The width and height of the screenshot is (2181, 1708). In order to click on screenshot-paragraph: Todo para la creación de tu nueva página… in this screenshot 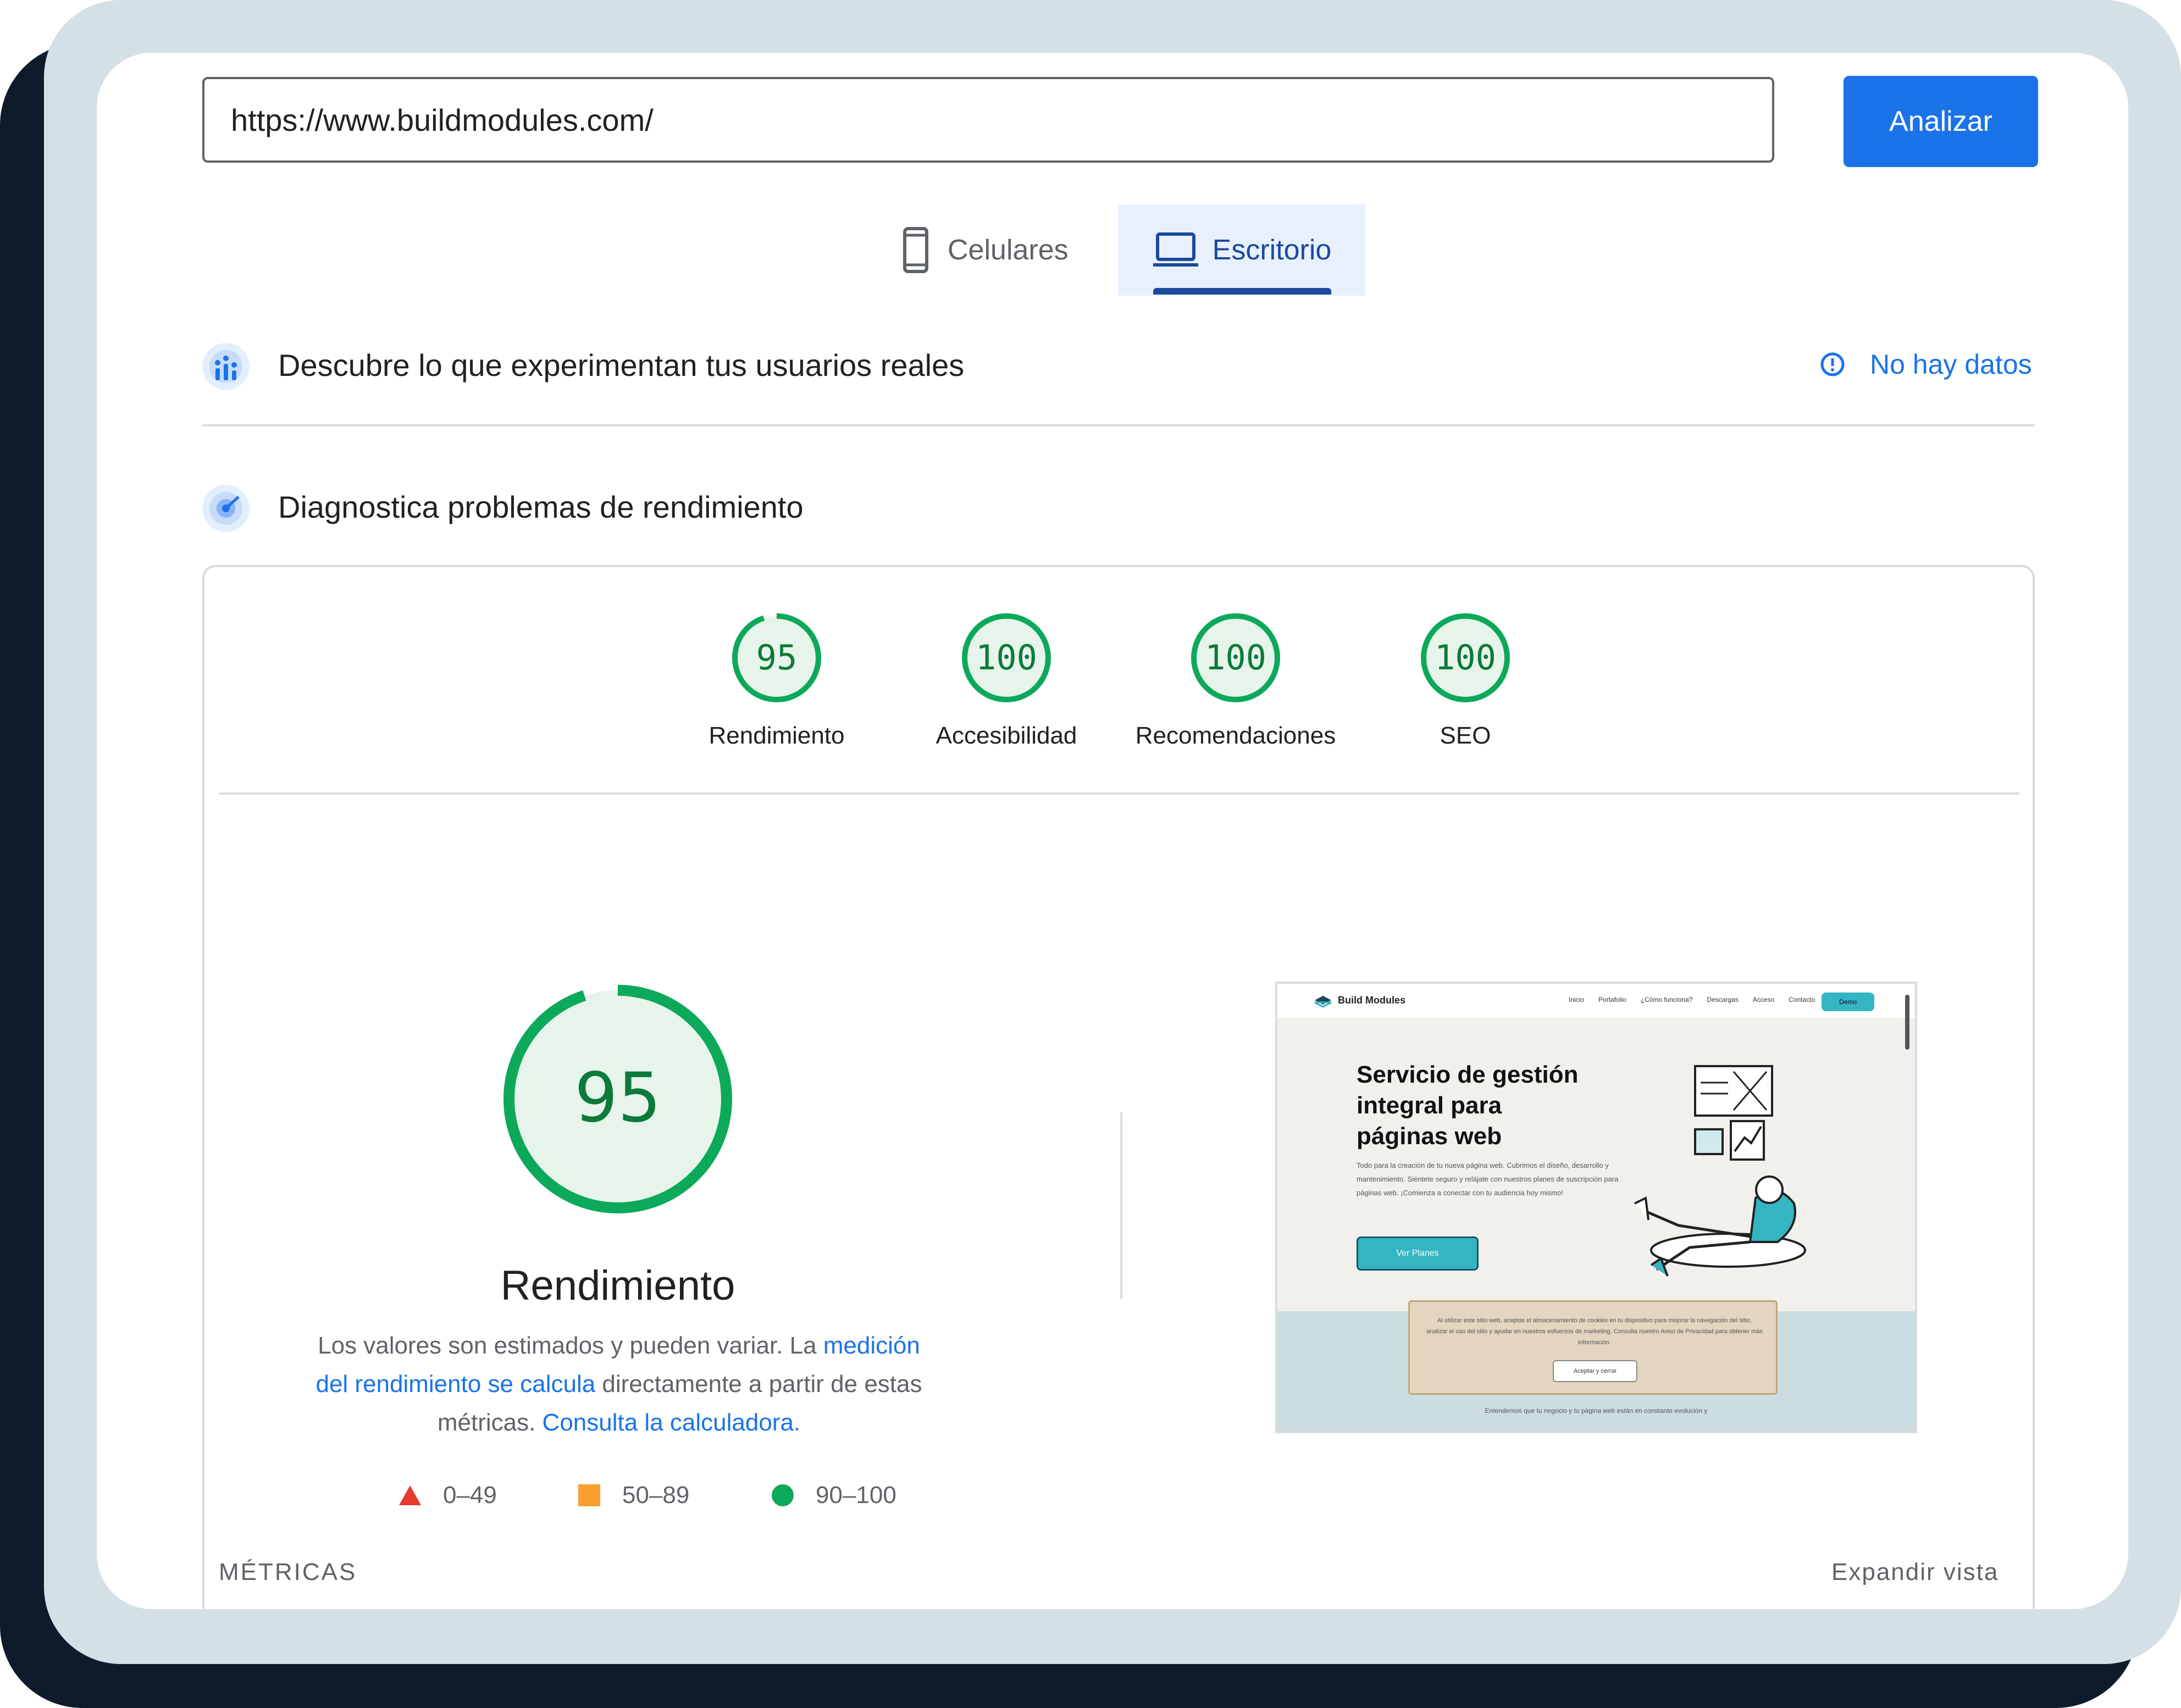, I will do `click(1488, 1179)`.